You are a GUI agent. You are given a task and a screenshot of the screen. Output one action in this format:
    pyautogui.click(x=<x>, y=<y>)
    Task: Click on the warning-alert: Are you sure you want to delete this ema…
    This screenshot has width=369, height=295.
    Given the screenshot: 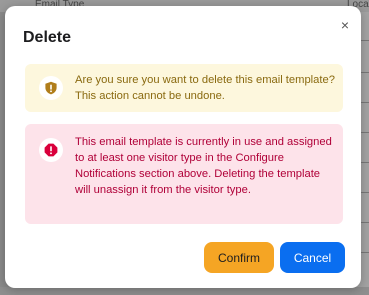 What is the action you would take?
    pyautogui.click(x=184, y=88)
    